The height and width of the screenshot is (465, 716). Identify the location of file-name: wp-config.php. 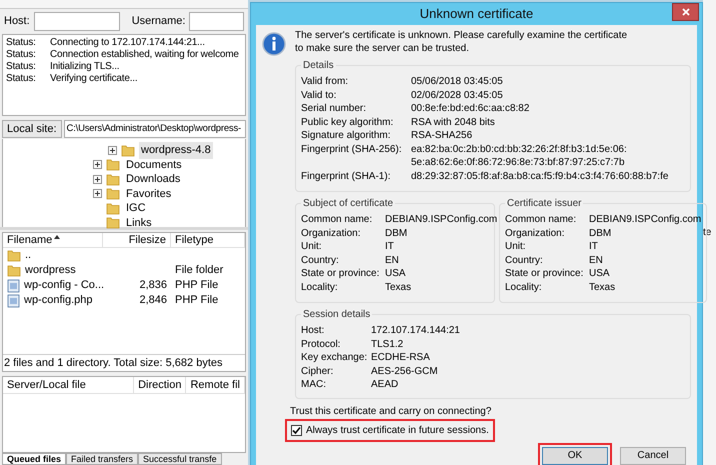
(58, 300).